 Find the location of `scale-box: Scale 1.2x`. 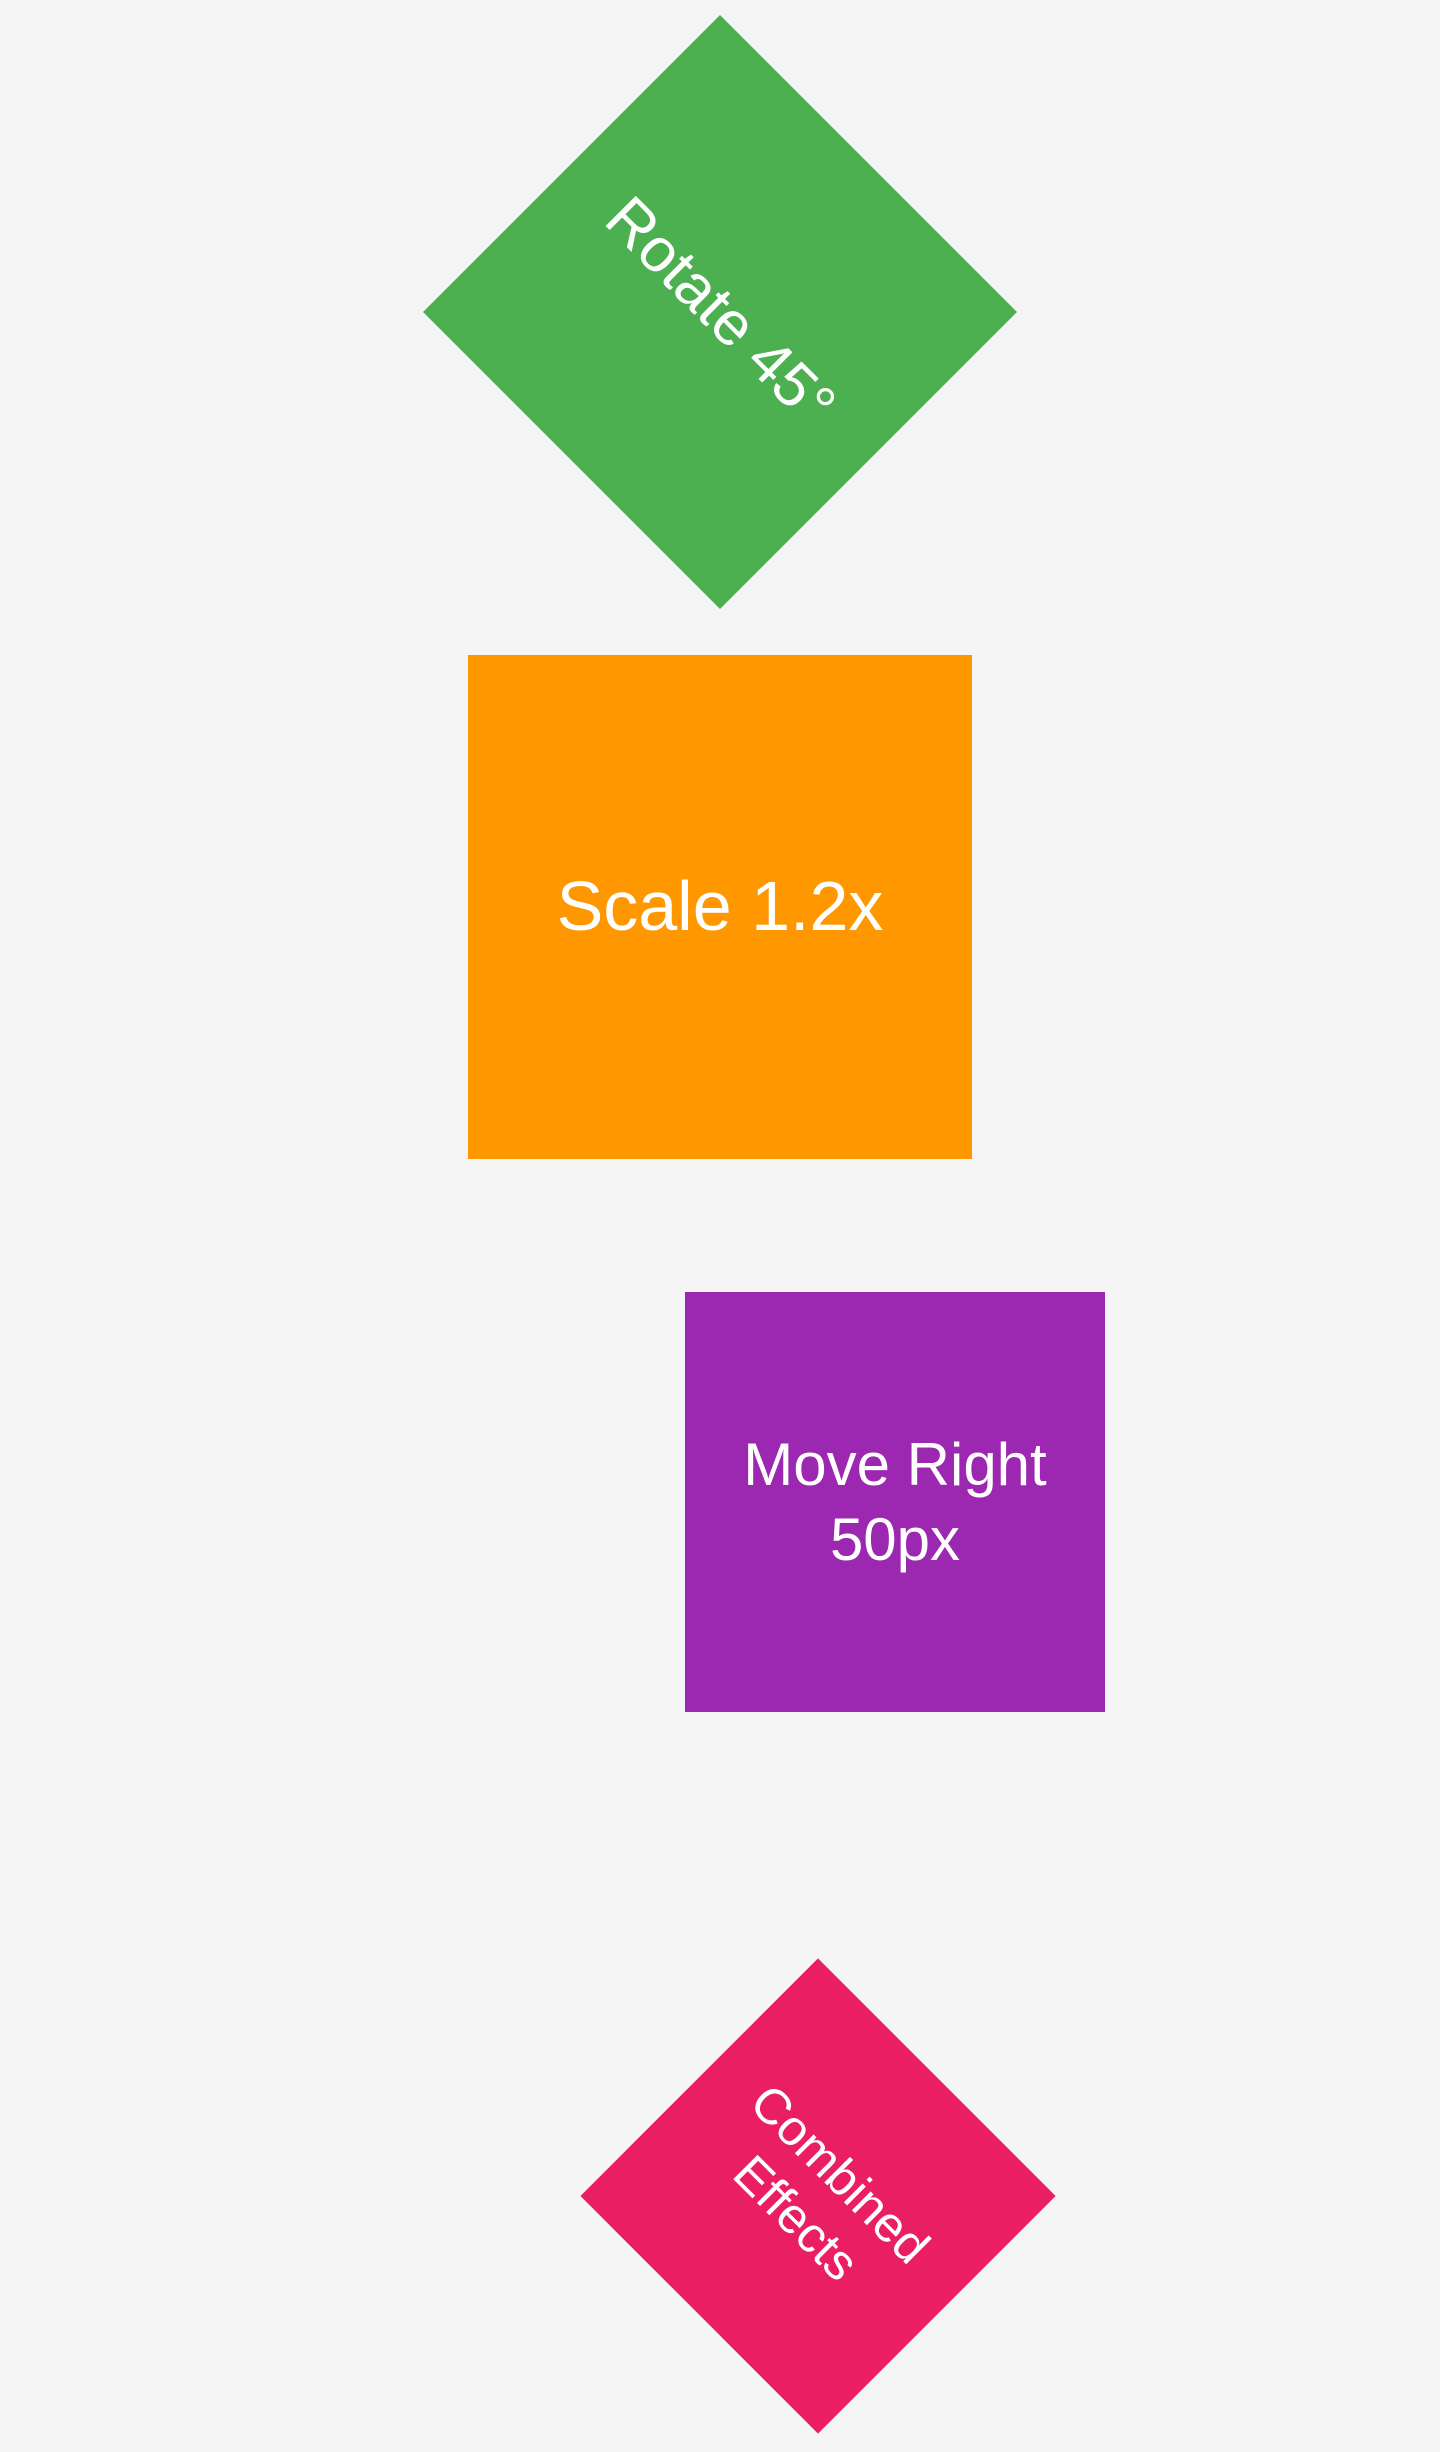

scale-box: Scale 1.2x is located at coordinates (720, 907).